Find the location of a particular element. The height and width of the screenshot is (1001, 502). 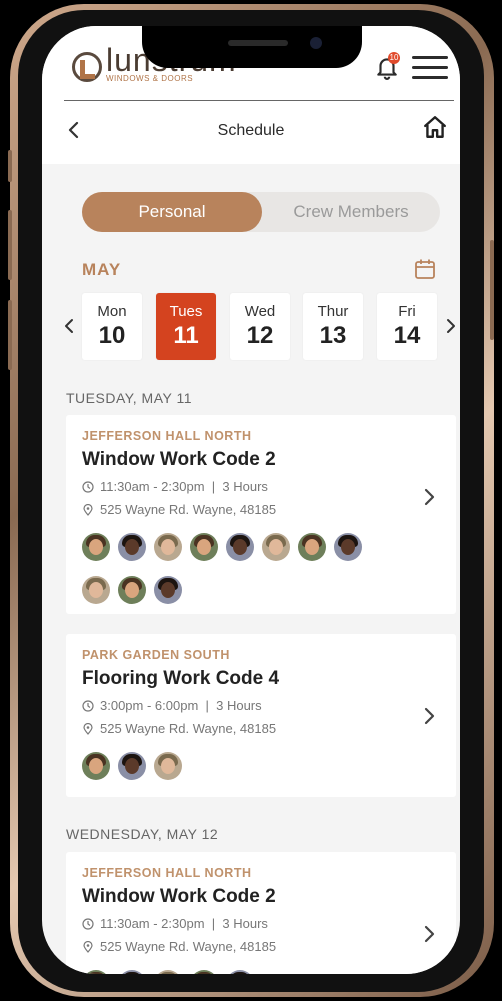

day-name: Wed is located at coordinates (260, 311).